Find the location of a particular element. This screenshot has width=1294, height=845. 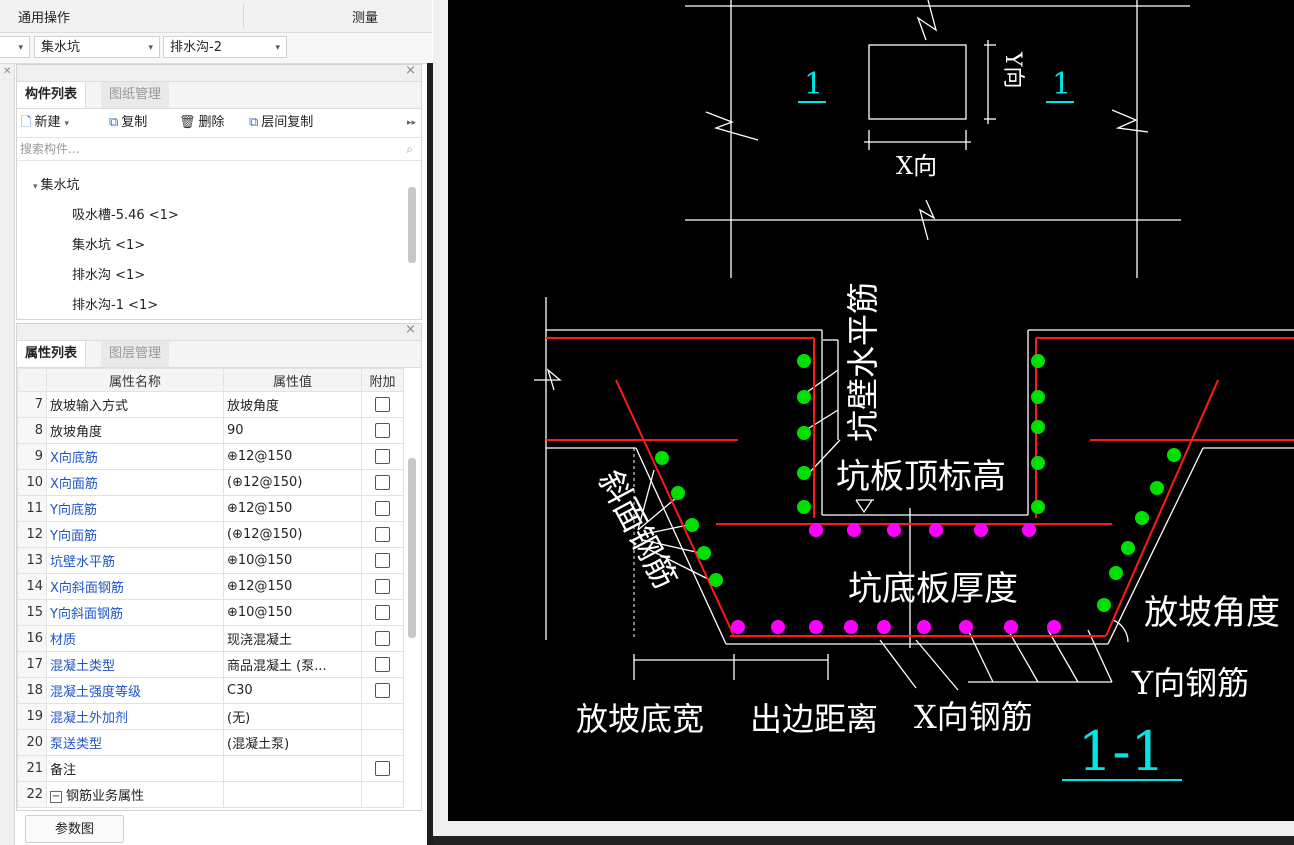

property-row: 12 Y向面筋 (⊕12@150) is located at coordinates (210, 534).